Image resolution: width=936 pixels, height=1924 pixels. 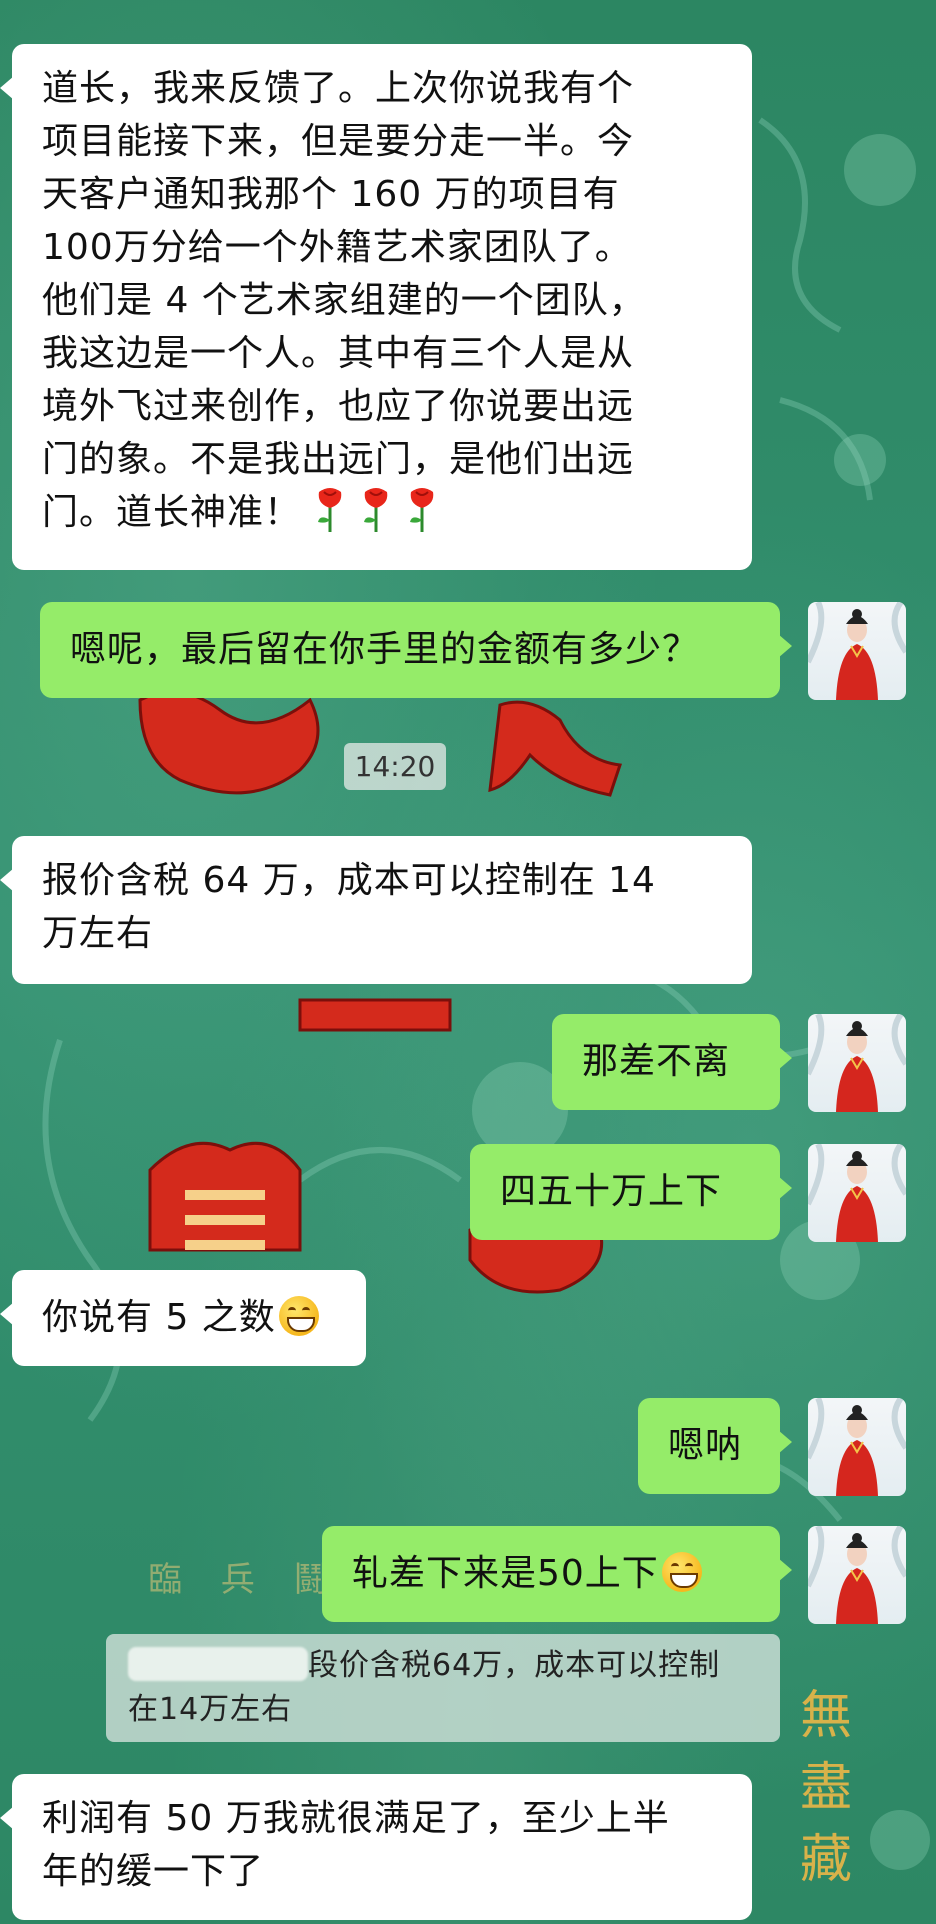 I want to click on redacted-name, so click(x=218, y=1664).